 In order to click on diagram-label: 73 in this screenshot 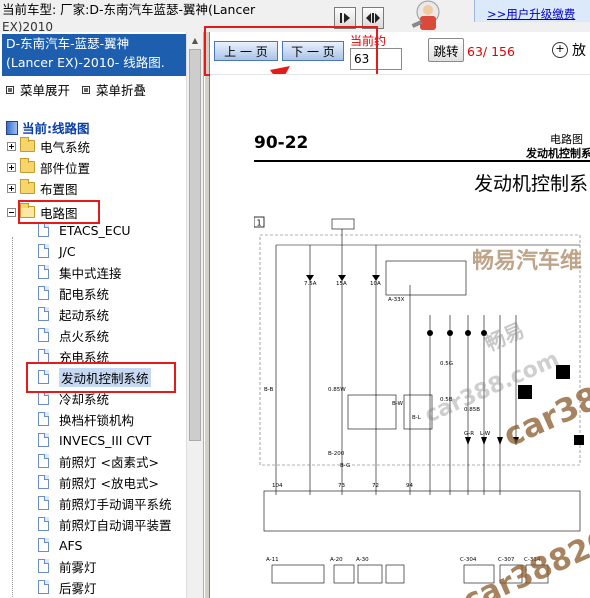, I will do `click(341, 486)`.